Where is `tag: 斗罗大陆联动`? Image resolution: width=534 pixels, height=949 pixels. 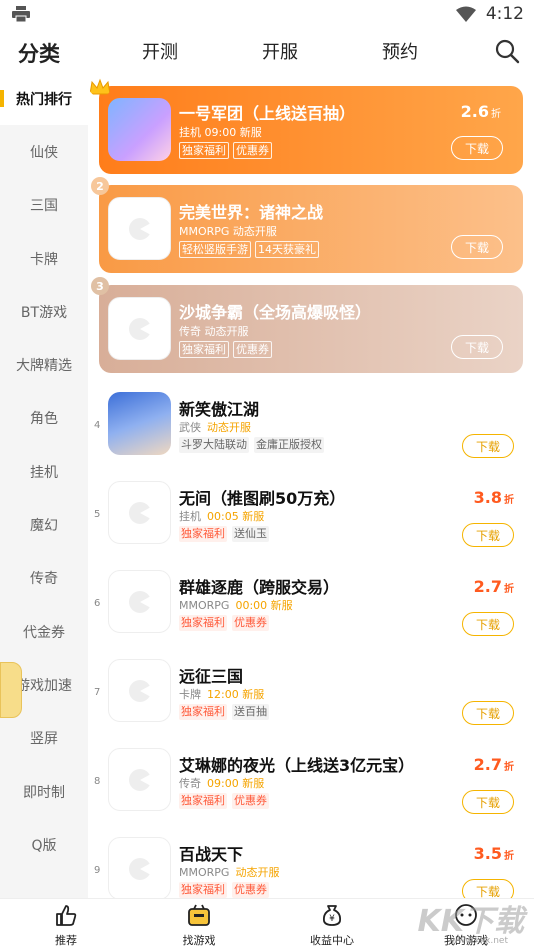
tag: 斗罗大陆联动 is located at coordinates (214, 445).